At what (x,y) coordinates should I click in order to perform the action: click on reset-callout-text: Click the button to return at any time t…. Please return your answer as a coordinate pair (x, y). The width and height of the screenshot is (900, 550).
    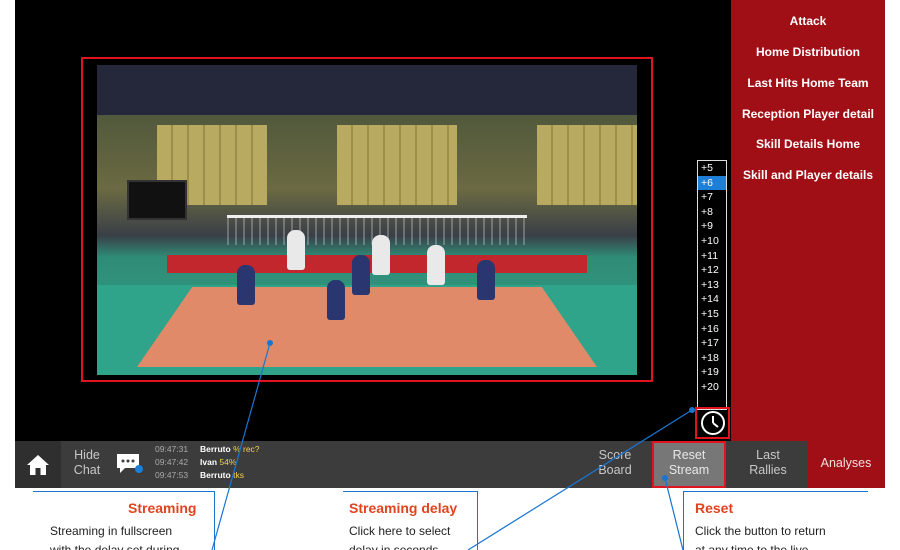
    Looking at the image, I should click on (777, 536).